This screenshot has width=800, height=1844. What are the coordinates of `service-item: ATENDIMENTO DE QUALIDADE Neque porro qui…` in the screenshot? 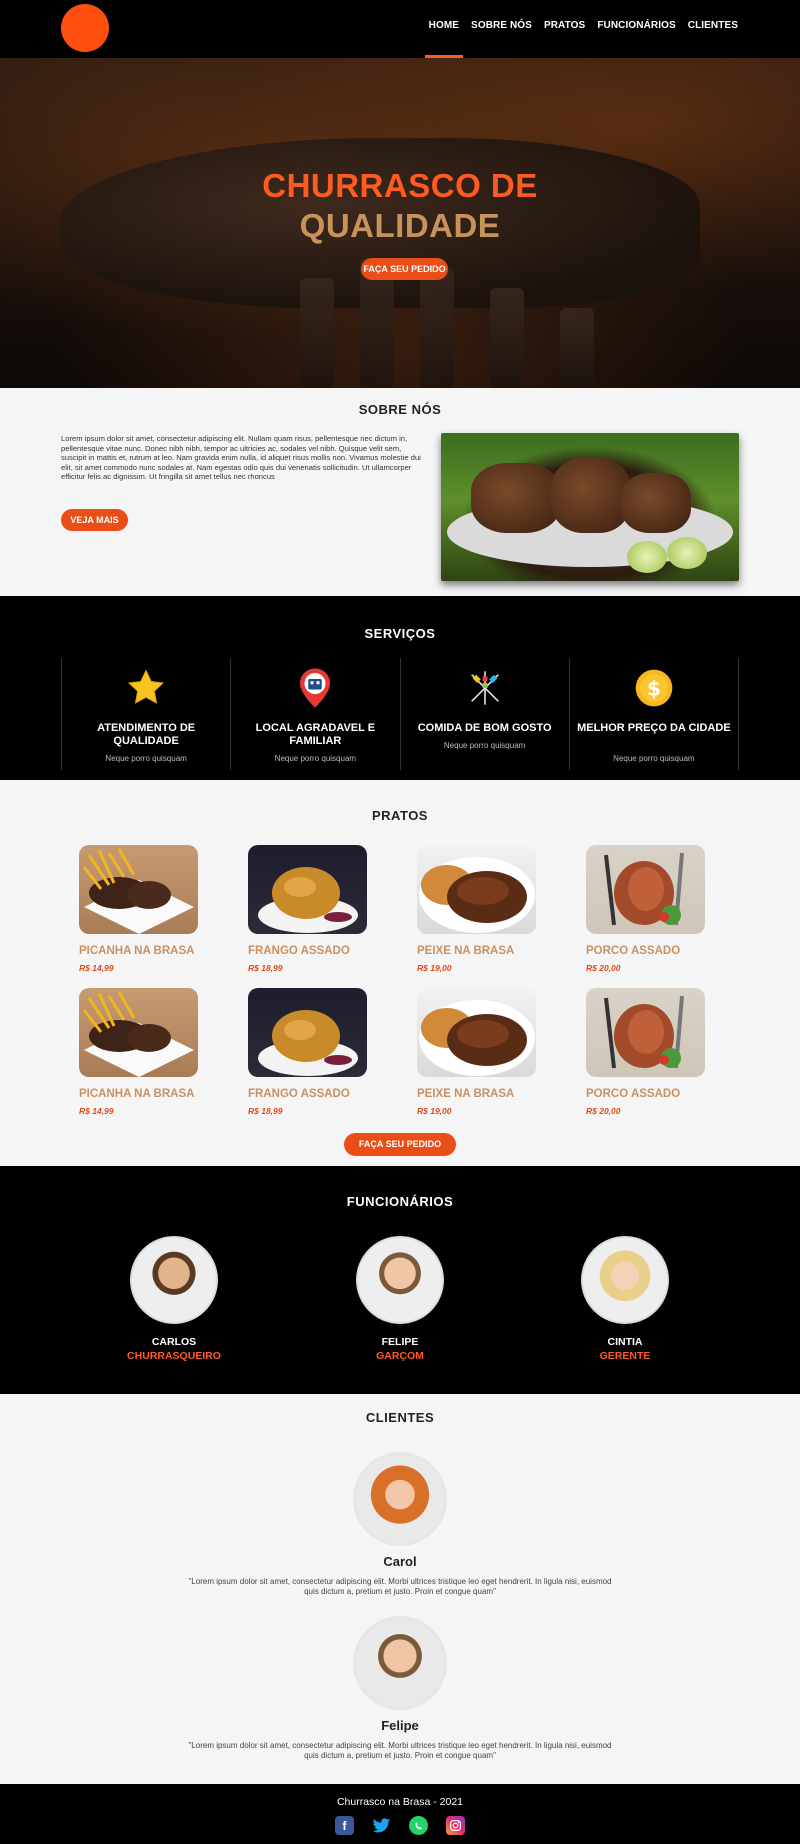 It's located at (145, 714).